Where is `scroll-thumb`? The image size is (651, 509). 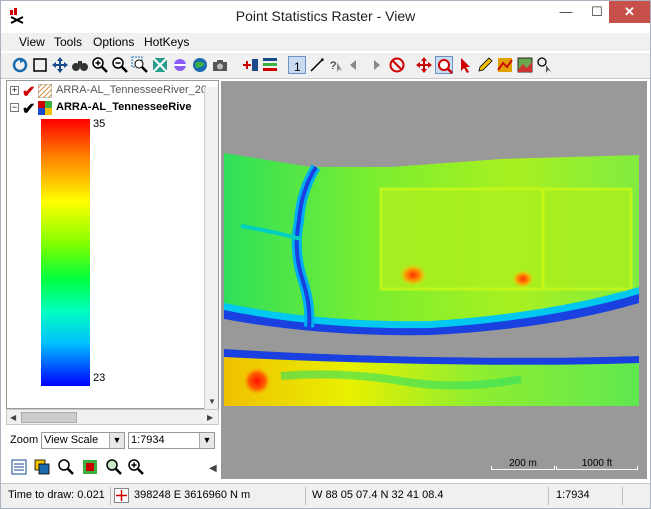
scroll-thumb is located at coordinates (49, 417).